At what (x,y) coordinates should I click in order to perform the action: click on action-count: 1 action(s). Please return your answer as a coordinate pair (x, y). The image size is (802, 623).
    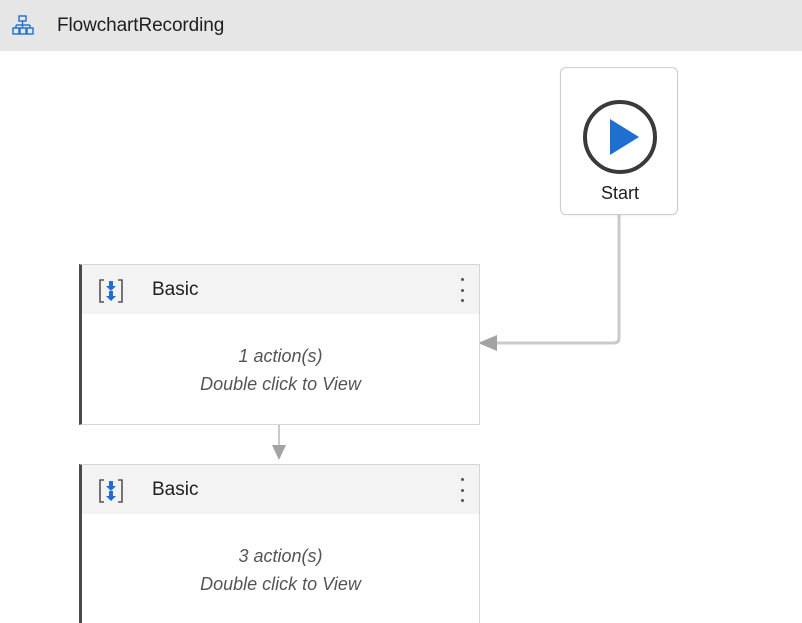
    Looking at the image, I should click on (280, 356).